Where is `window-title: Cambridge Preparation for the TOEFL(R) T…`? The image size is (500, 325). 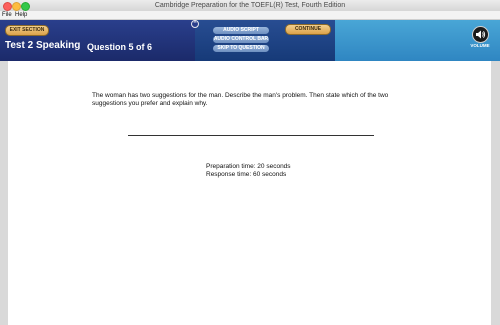 window-title: Cambridge Preparation for the TOEFL(R) T… is located at coordinates (250, 5).